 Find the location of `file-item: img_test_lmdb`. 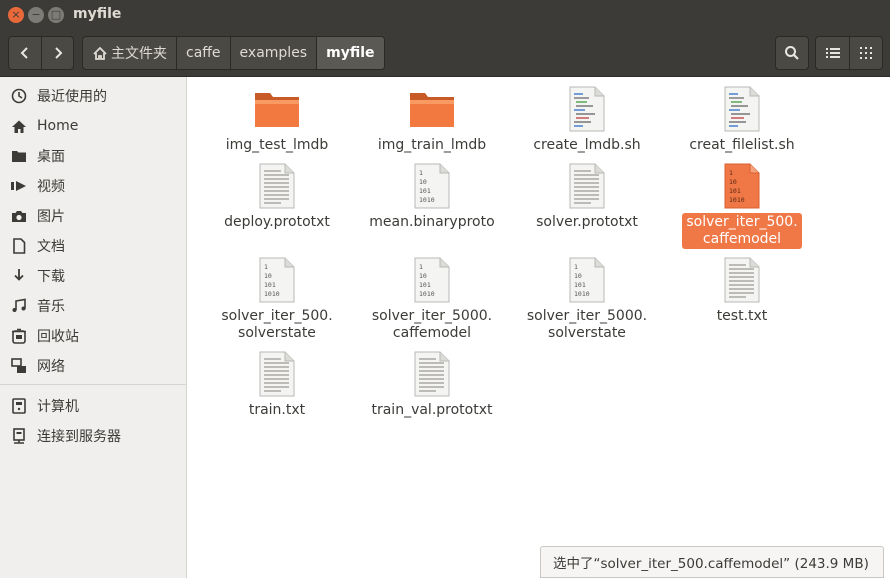

file-item: img_test_lmdb is located at coordinates (277, 120).